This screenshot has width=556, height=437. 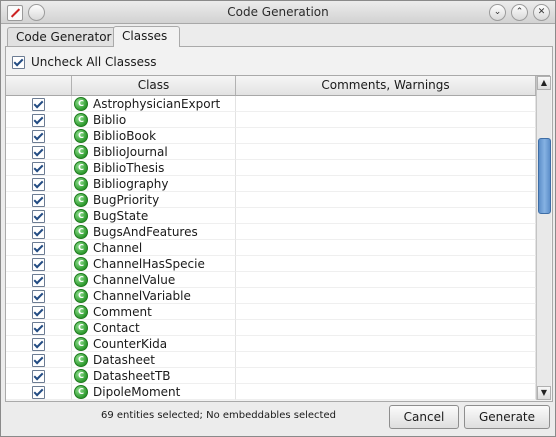 I want to click on table-row: C BiblioThesis, so click(x=271, y=168).